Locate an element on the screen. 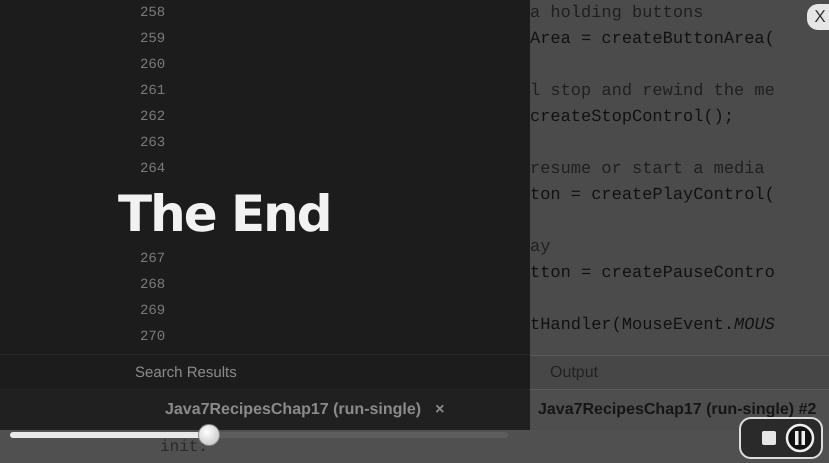 Image resolution: width=829 pixels, height=463 pixels. line-number: 259 is located at coordinates (153, 39).